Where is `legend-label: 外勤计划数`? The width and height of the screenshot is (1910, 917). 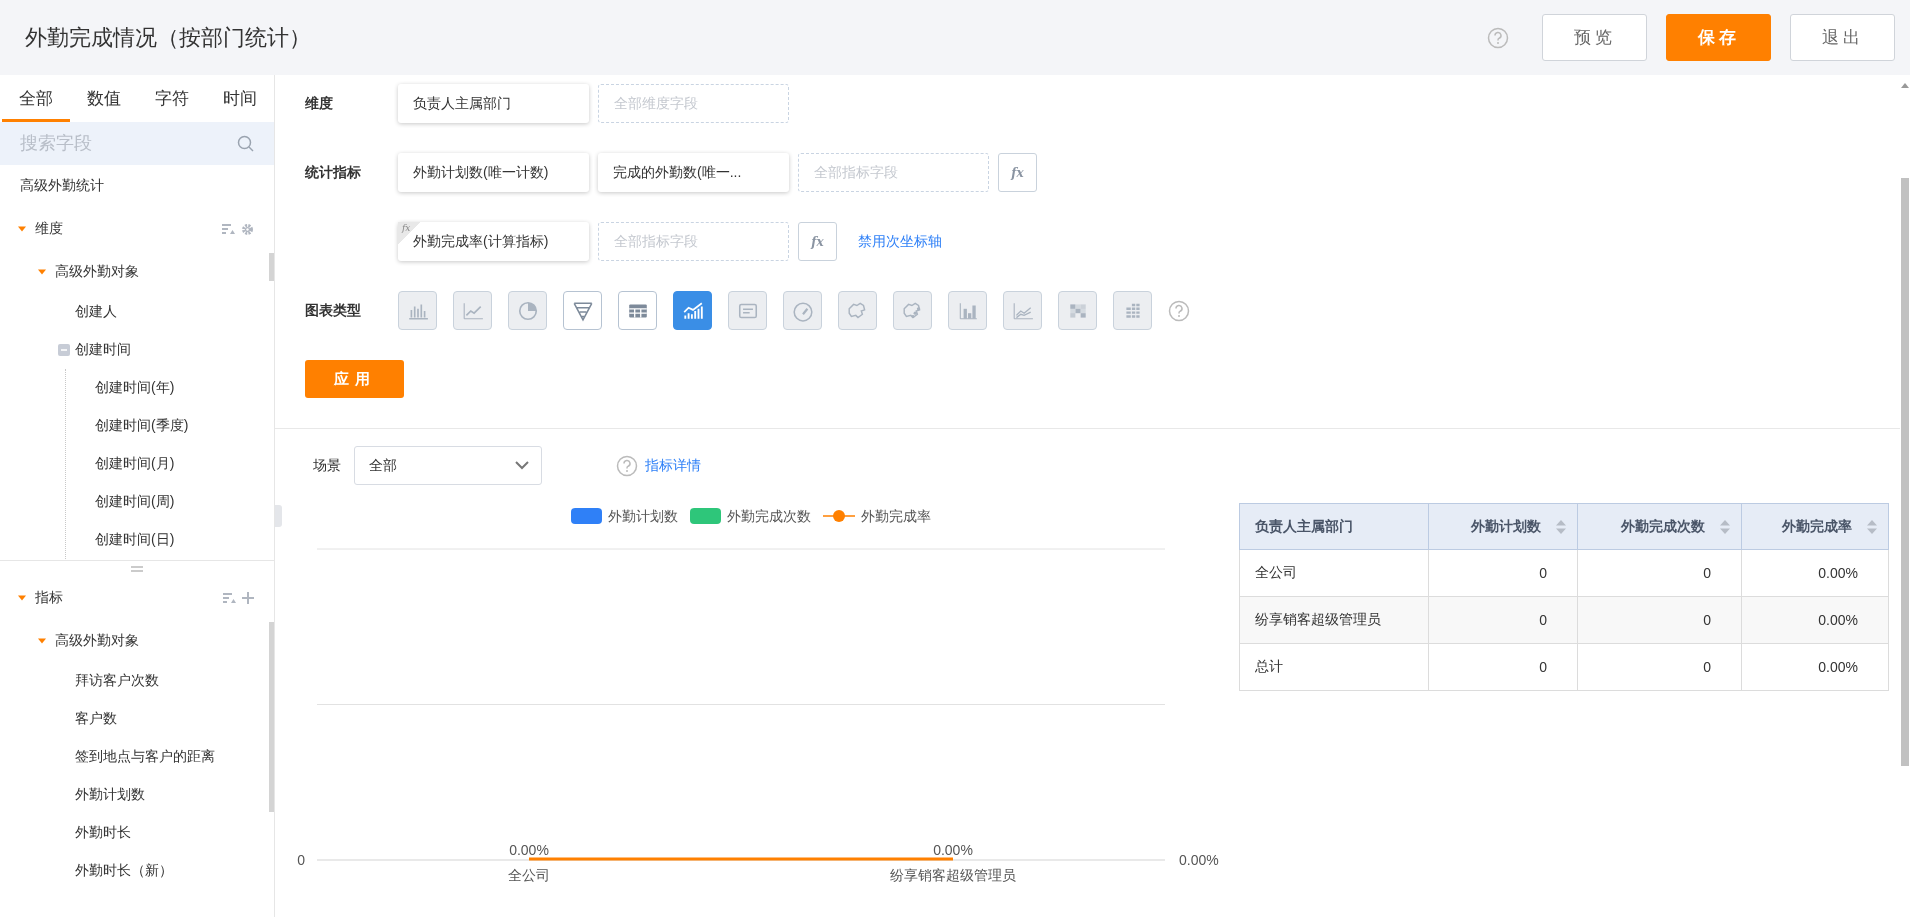 legend-label: 外勤计划数 is located at coordinates (643, 516).